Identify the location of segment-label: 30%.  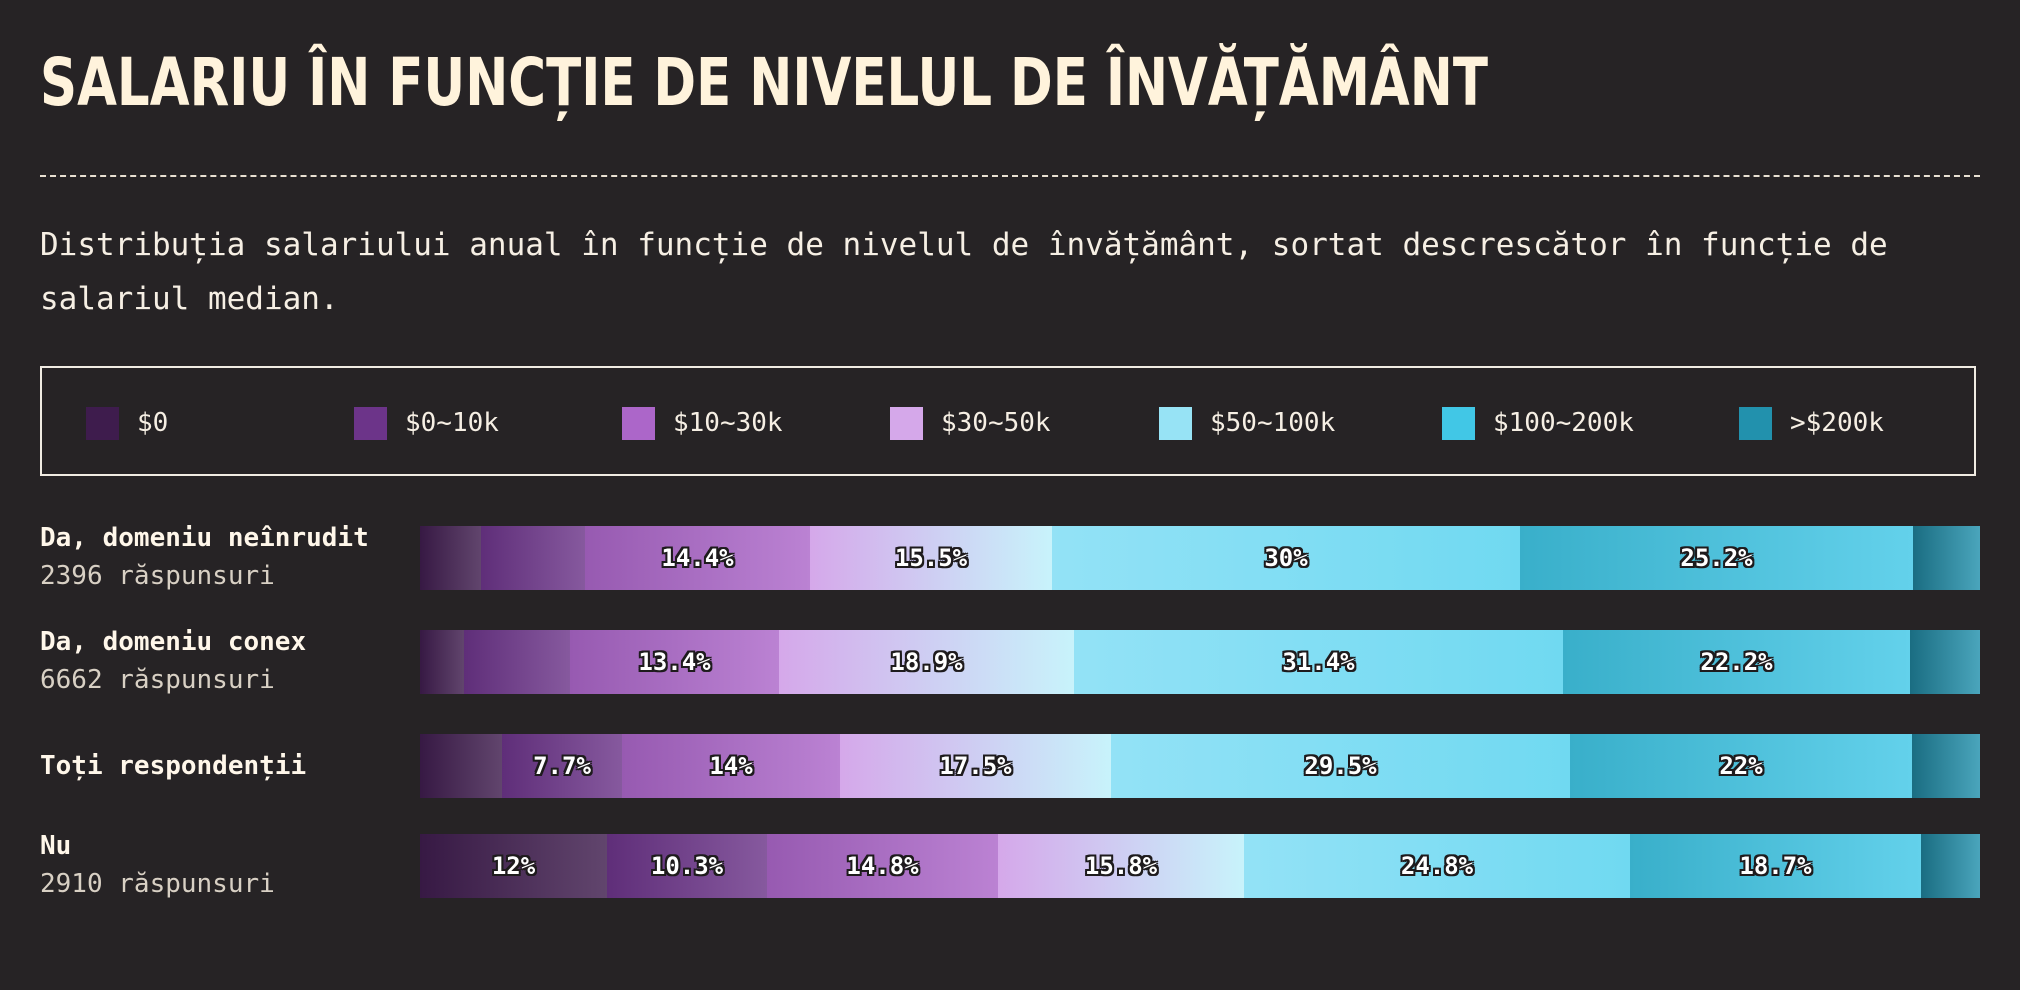
(1286, 558).